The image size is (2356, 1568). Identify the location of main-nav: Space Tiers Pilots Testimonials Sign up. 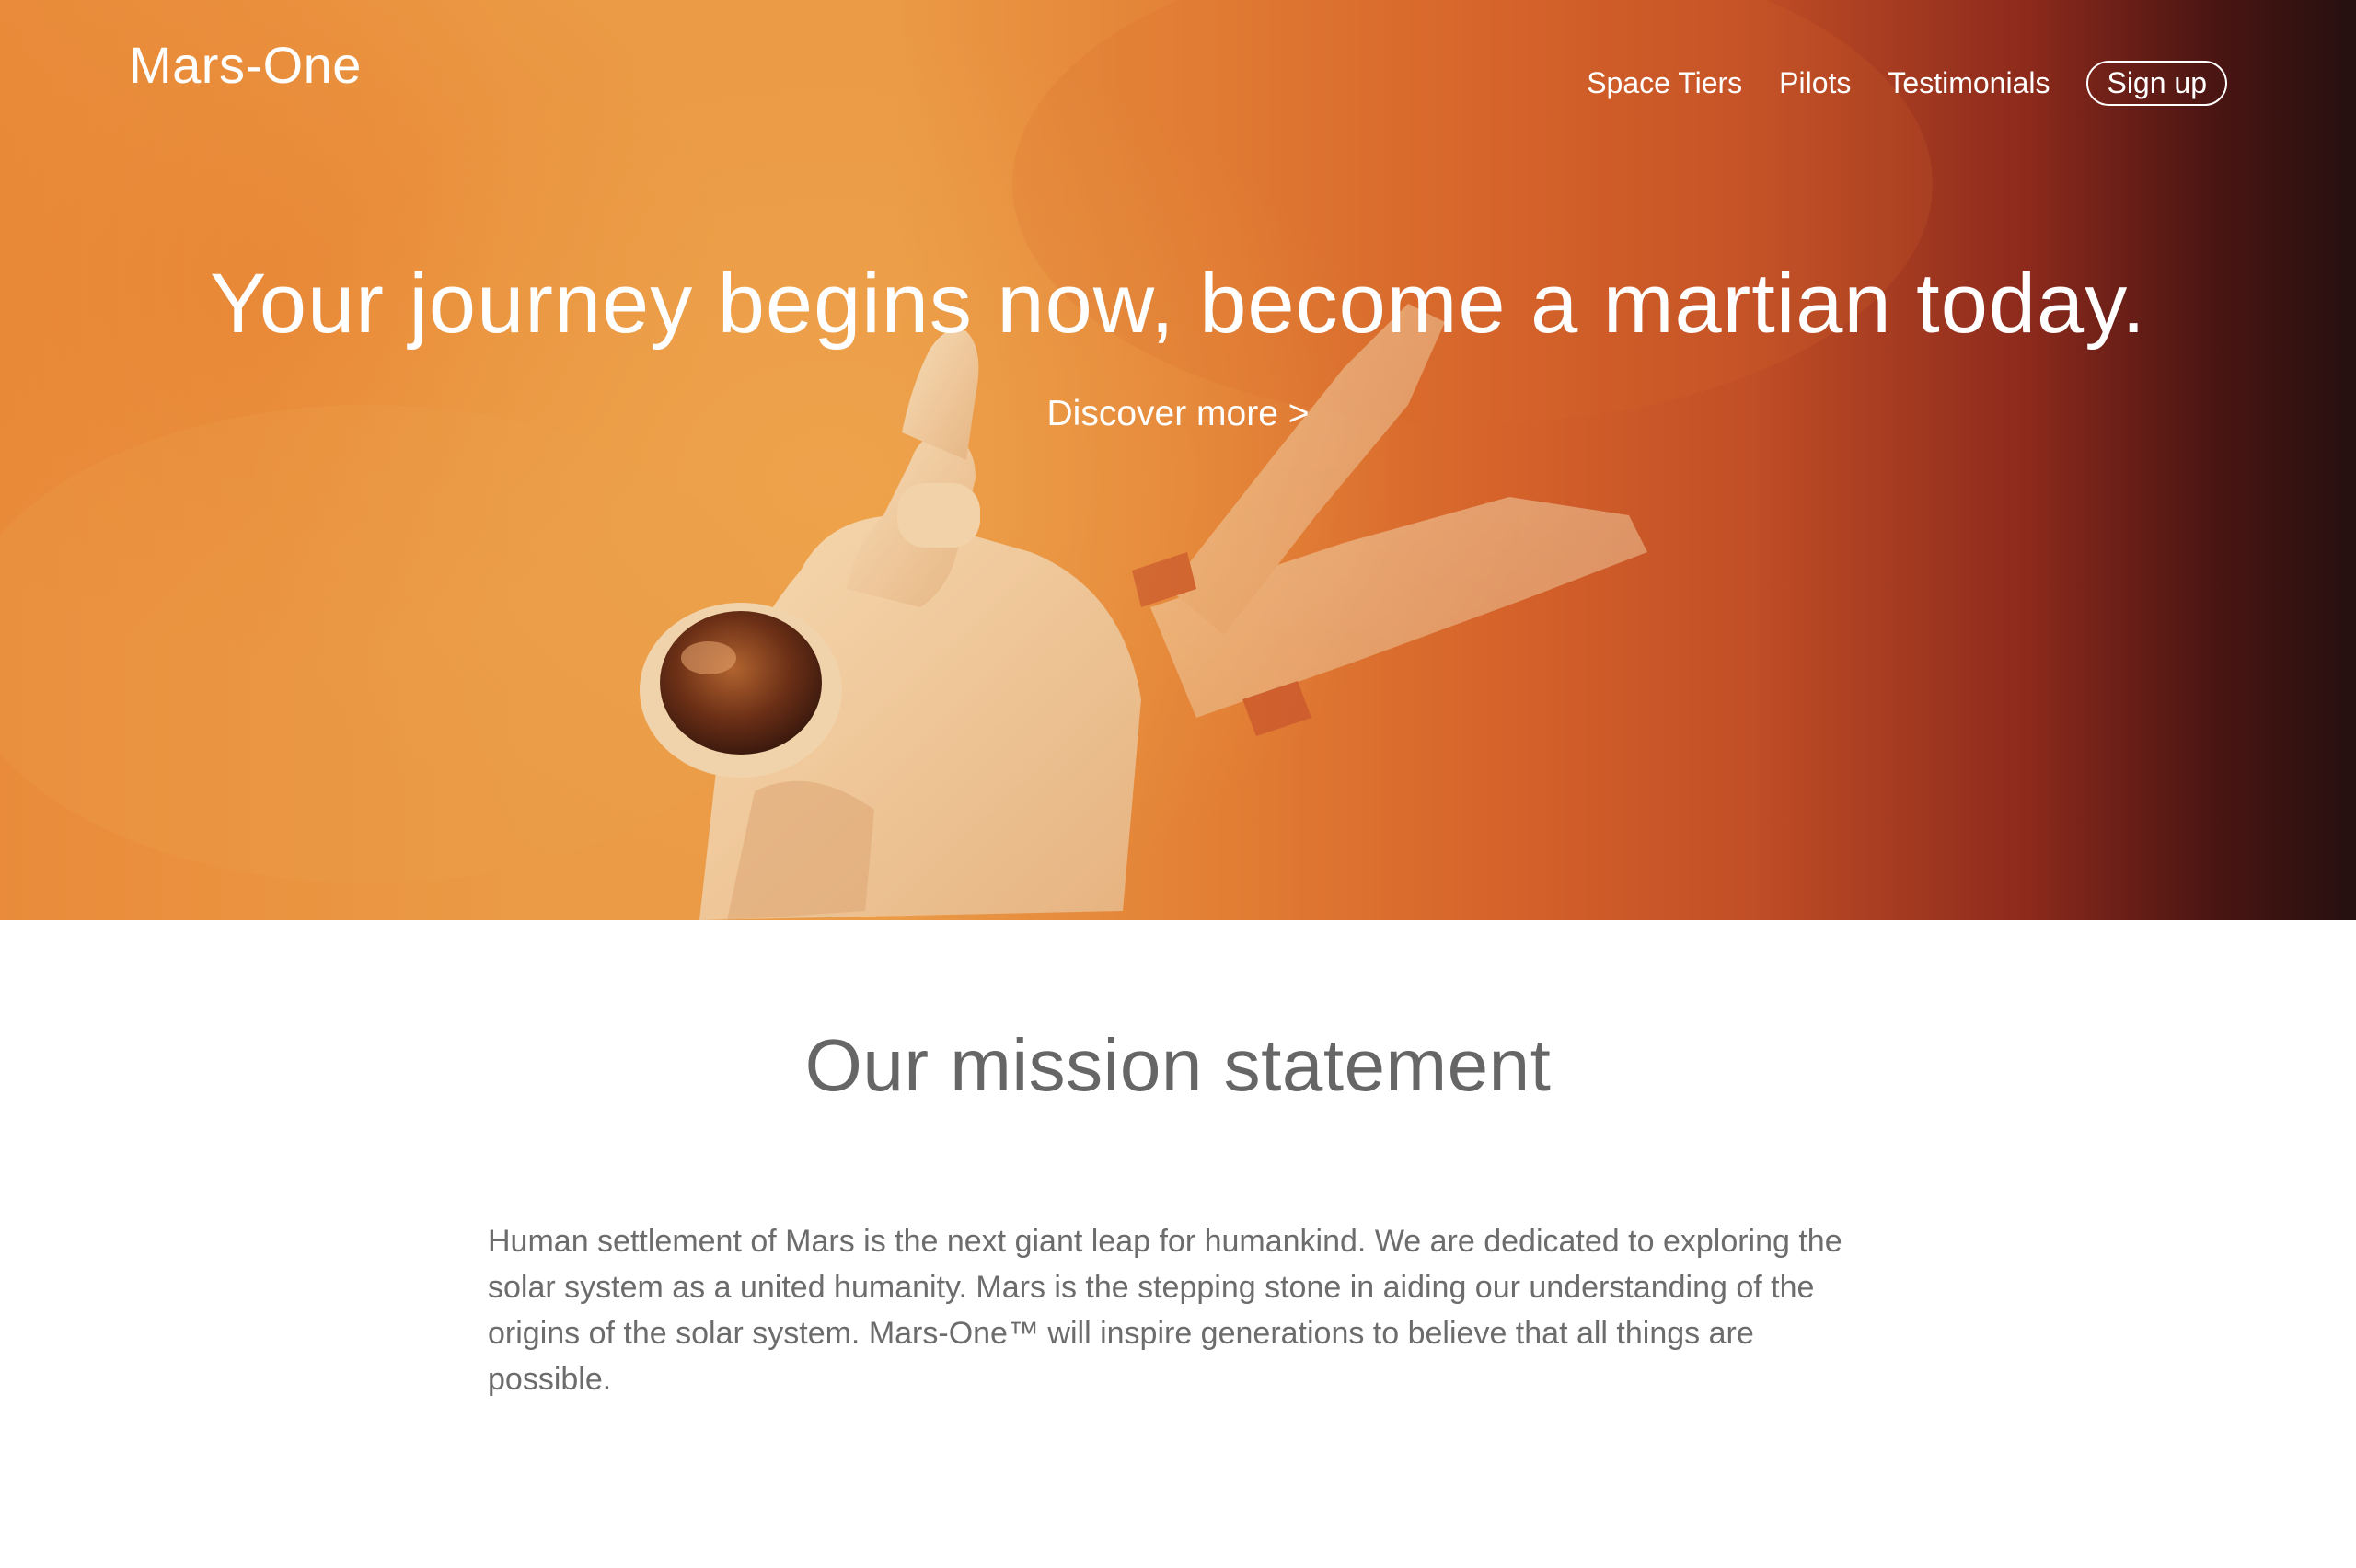
(1888, 83).